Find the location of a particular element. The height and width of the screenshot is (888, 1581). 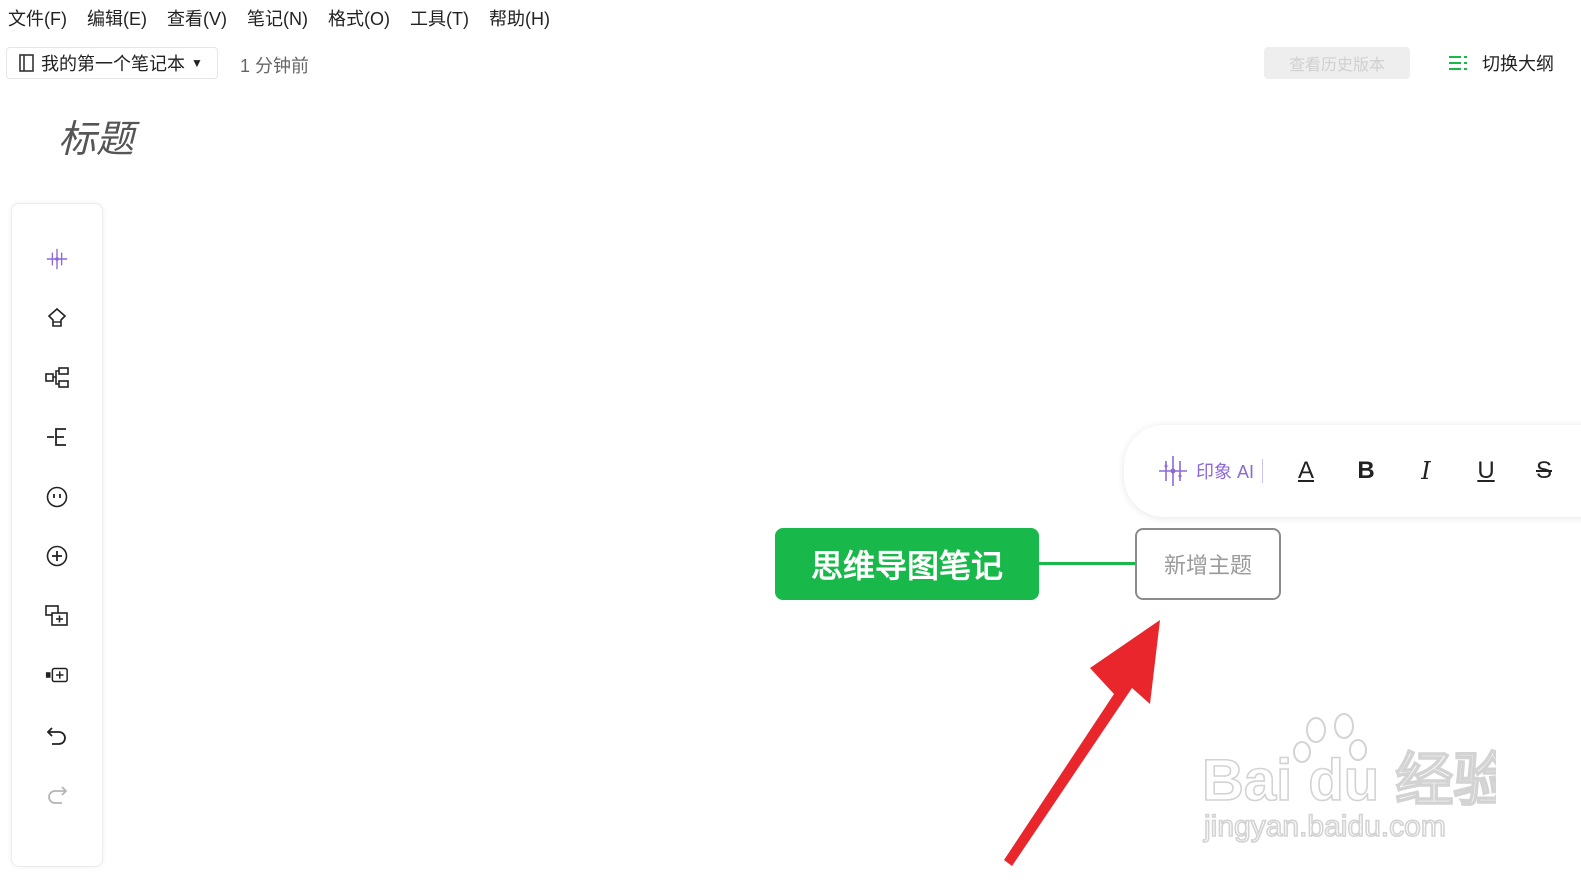

mindmap-child-node: 新增主题 is located at coordinates (1208, 564).